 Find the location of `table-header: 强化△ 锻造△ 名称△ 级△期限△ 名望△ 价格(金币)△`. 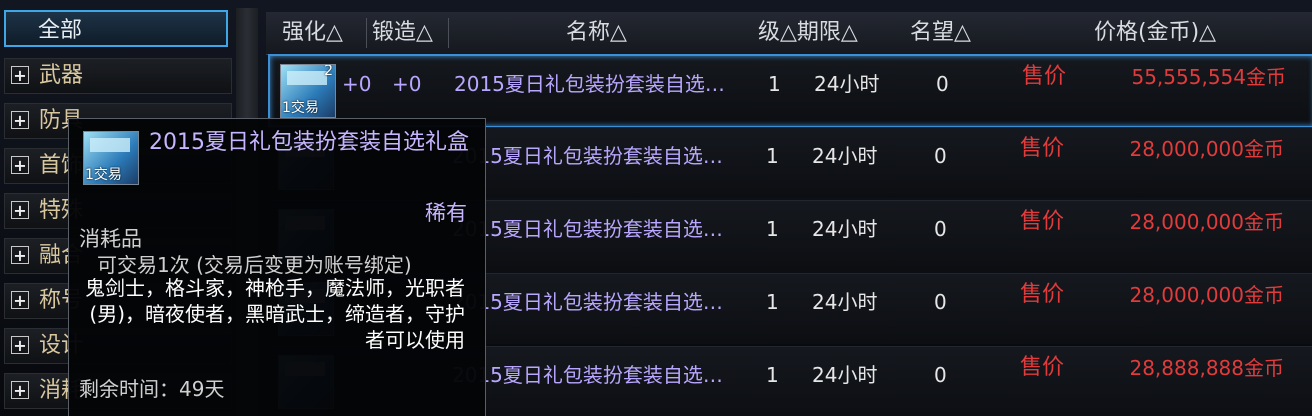

table-header: 强化△ 锻造△ 名称△ 级△期限△ 名望△ 价格(金币)△ is located at coordinates (789, 33).